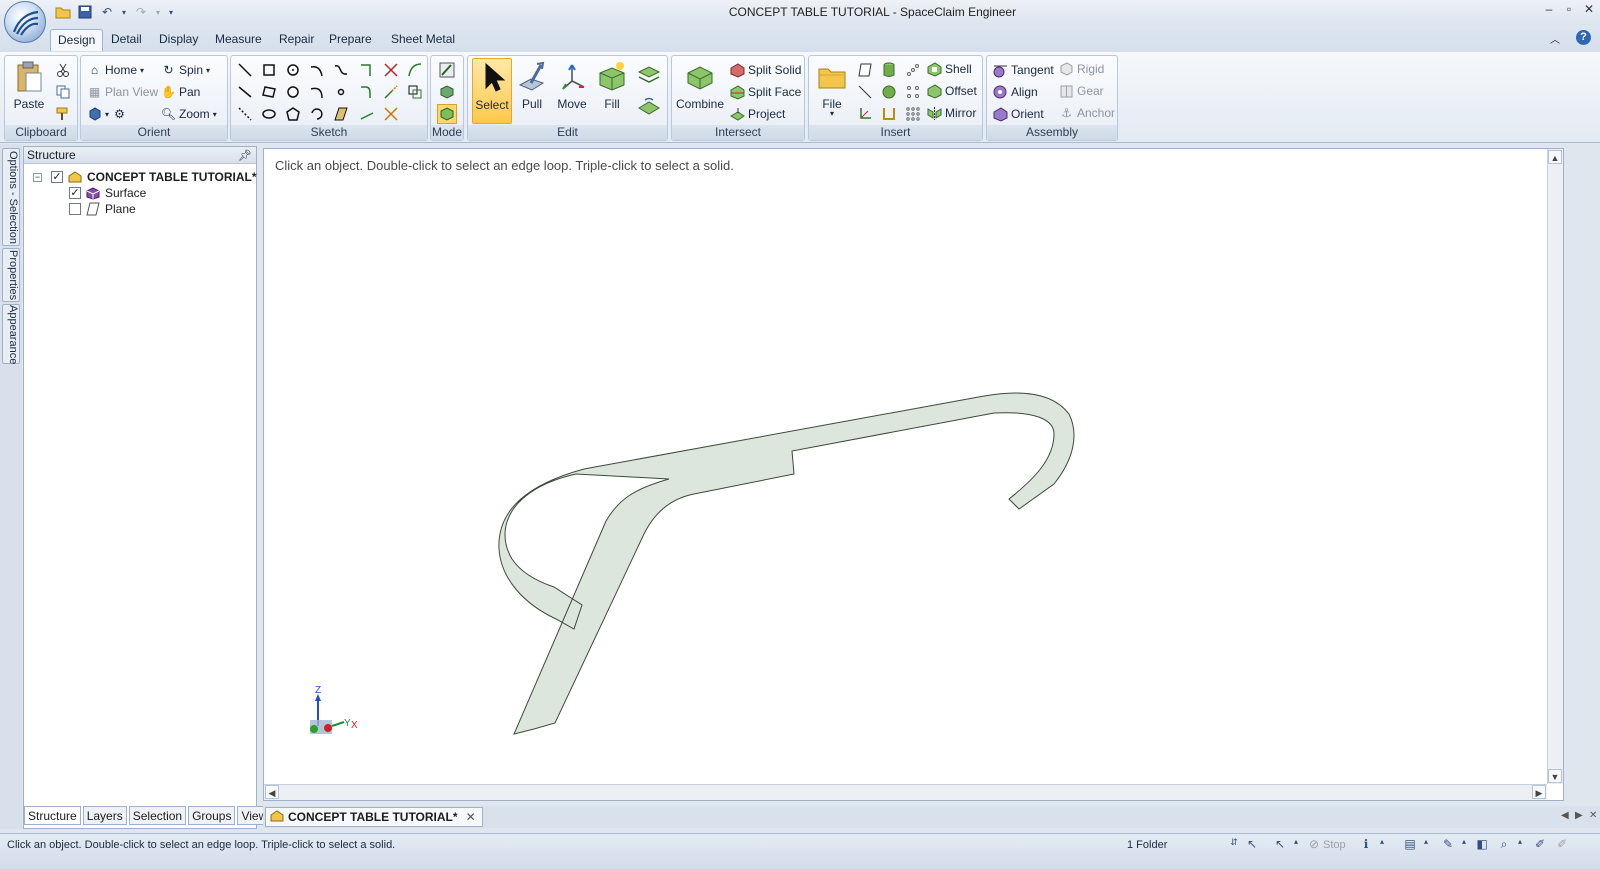  What do you see at coordinates (1023, 70) in the screenshot?
I see `tangent-button: Tangent` at bounding box center [1023, 70].